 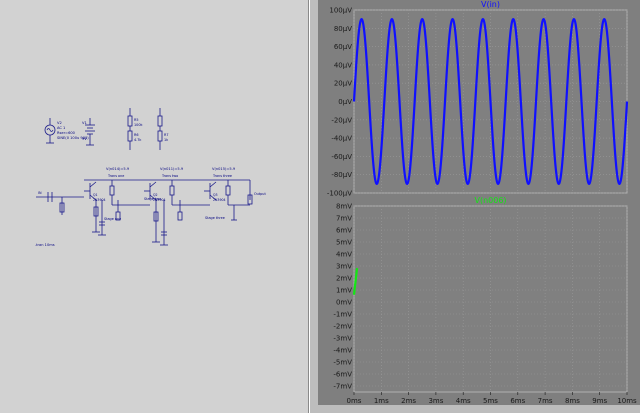 I want to click on bias-resistor-r5-ref: R5, so click(x=136, y=120).